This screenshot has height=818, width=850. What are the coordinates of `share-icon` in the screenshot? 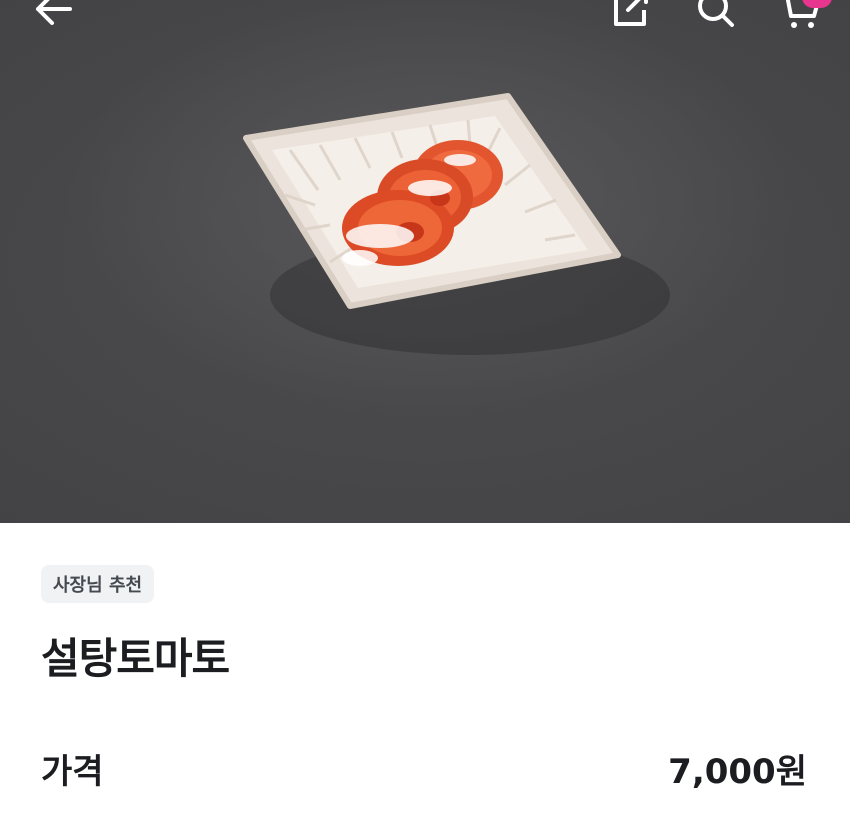 It's located at (631, 14).